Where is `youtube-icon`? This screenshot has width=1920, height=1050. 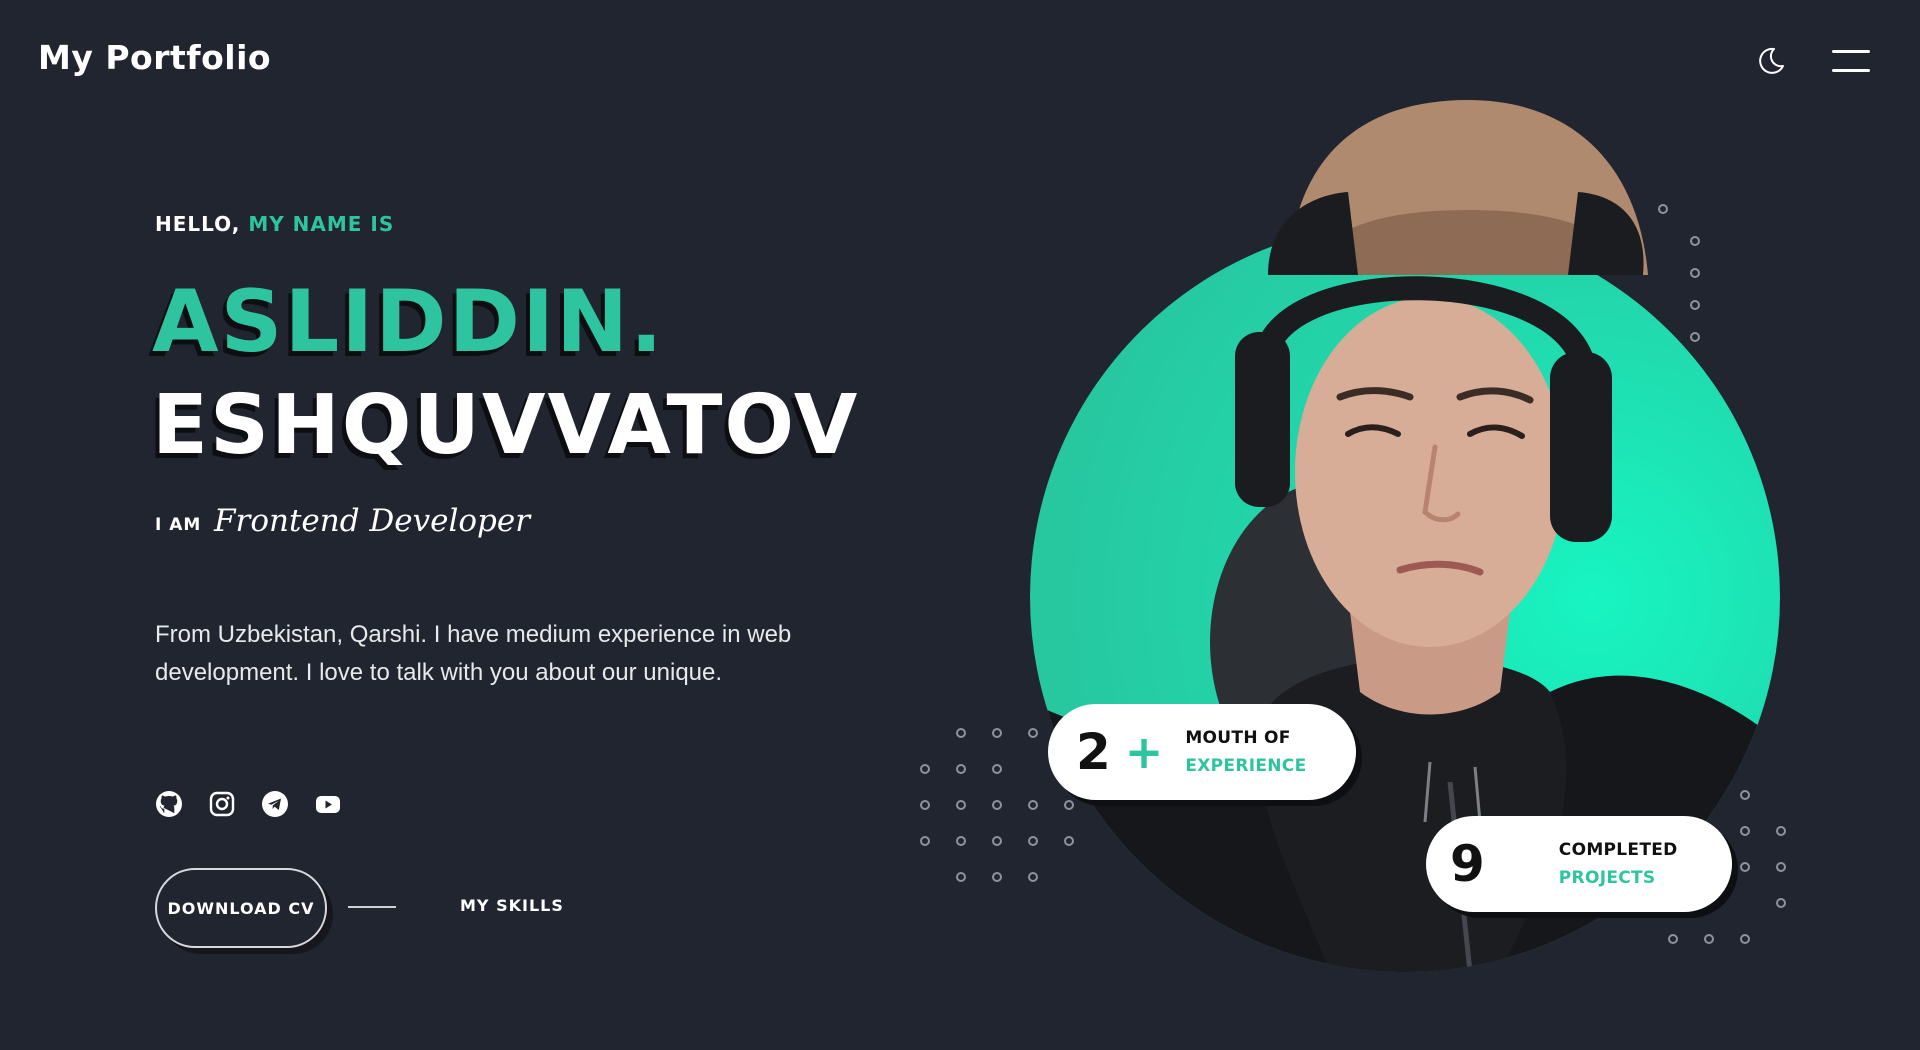
youtube-icon is located at coordinates (328, 804).